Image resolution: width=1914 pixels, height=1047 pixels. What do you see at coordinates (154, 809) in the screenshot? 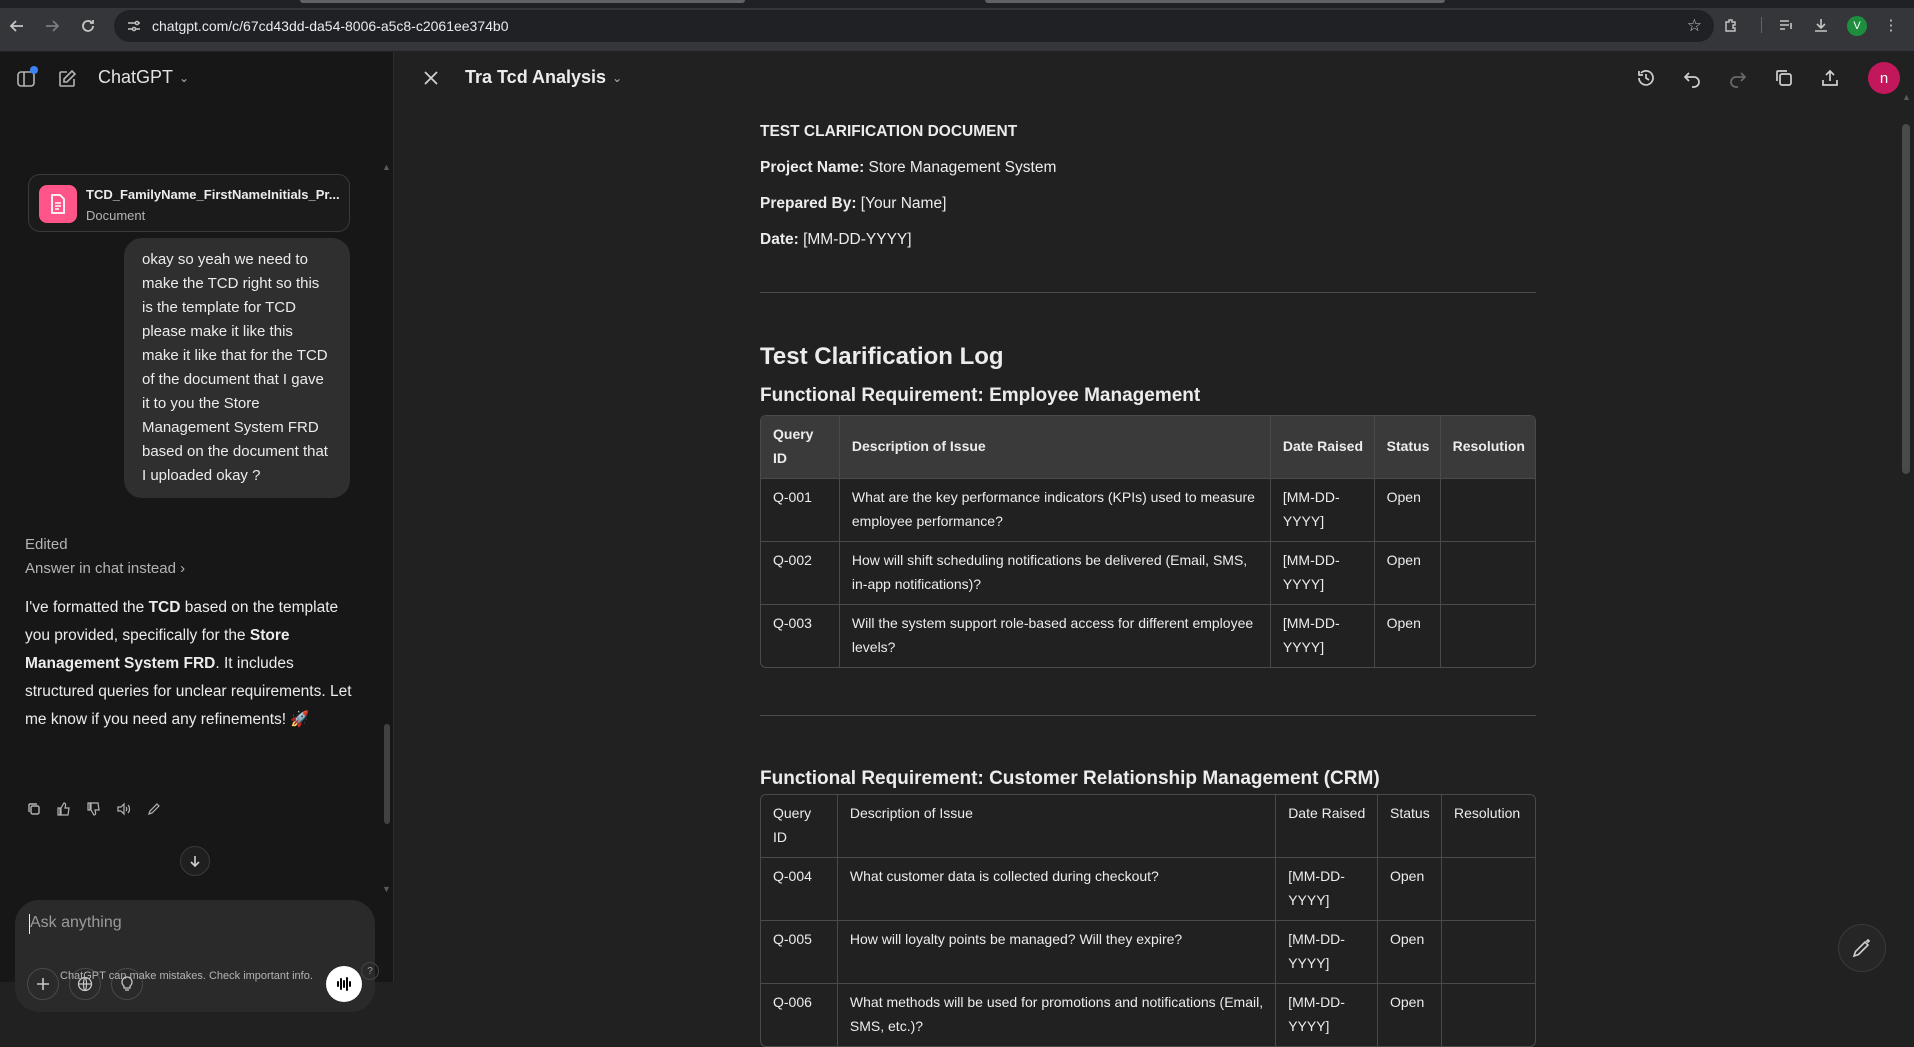
I see `edit-in-canvas-icon` at bounding box center [154, 809].